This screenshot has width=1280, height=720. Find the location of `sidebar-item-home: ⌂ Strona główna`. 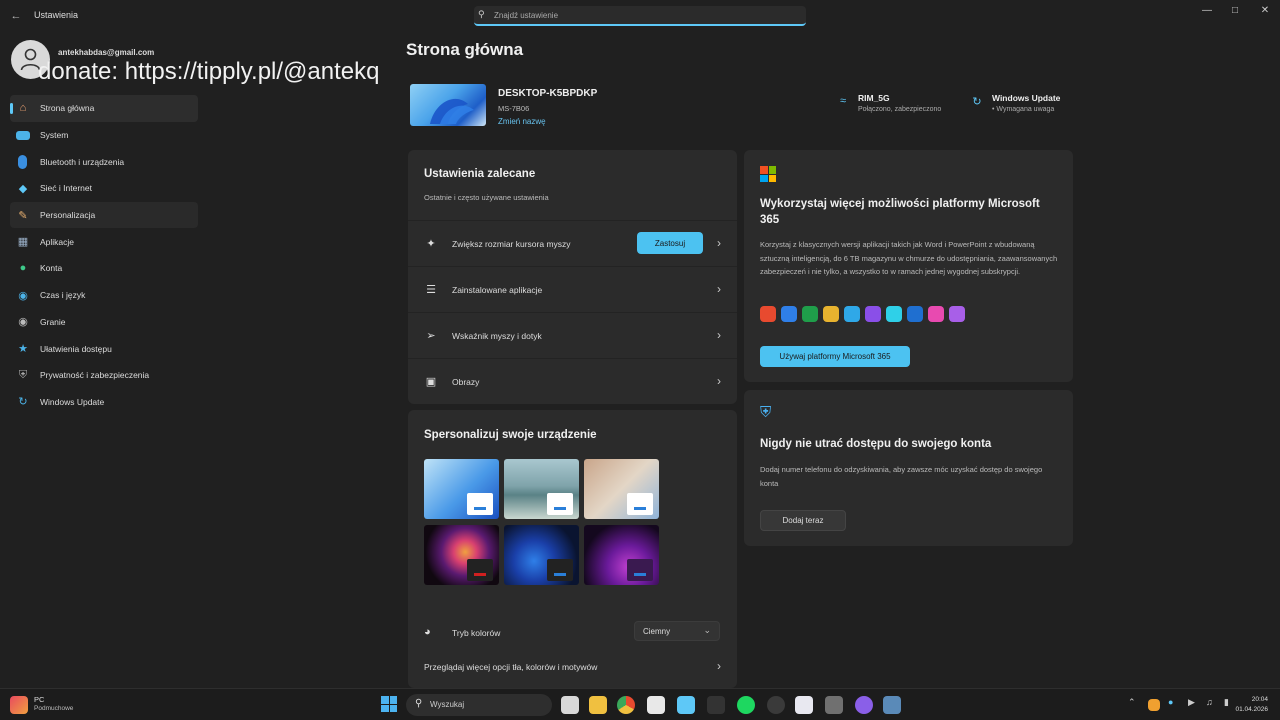

sidebar-item-home: ⌂ Strona główna is located at coordinates (104, 108).